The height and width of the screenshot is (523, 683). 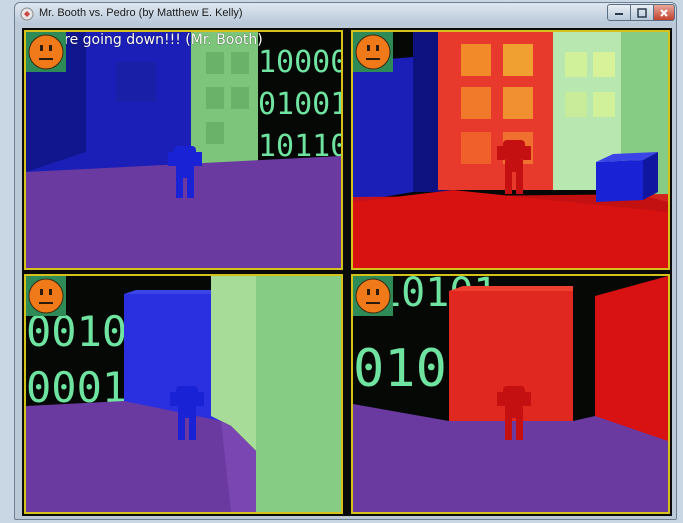 I want to click on minimize-icon, so click(x=619, y=13).